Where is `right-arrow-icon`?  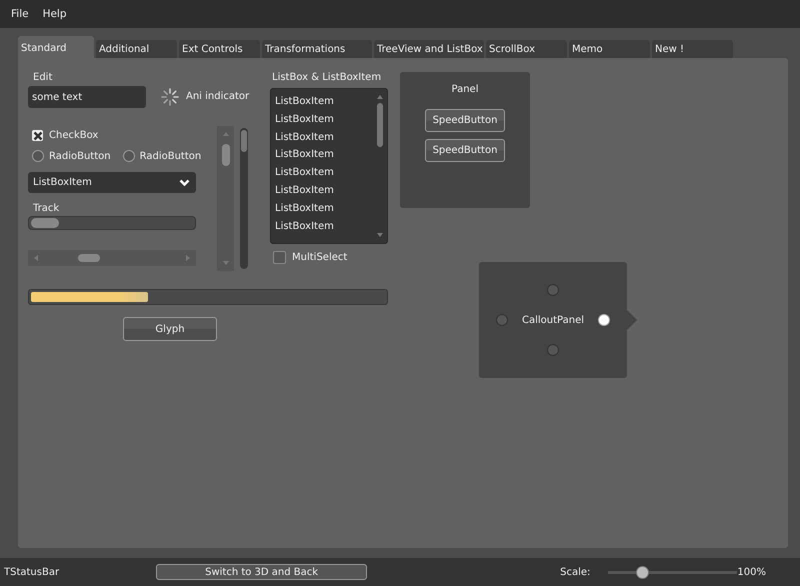 right-arrow-icon is located at coordinates (188, 258).